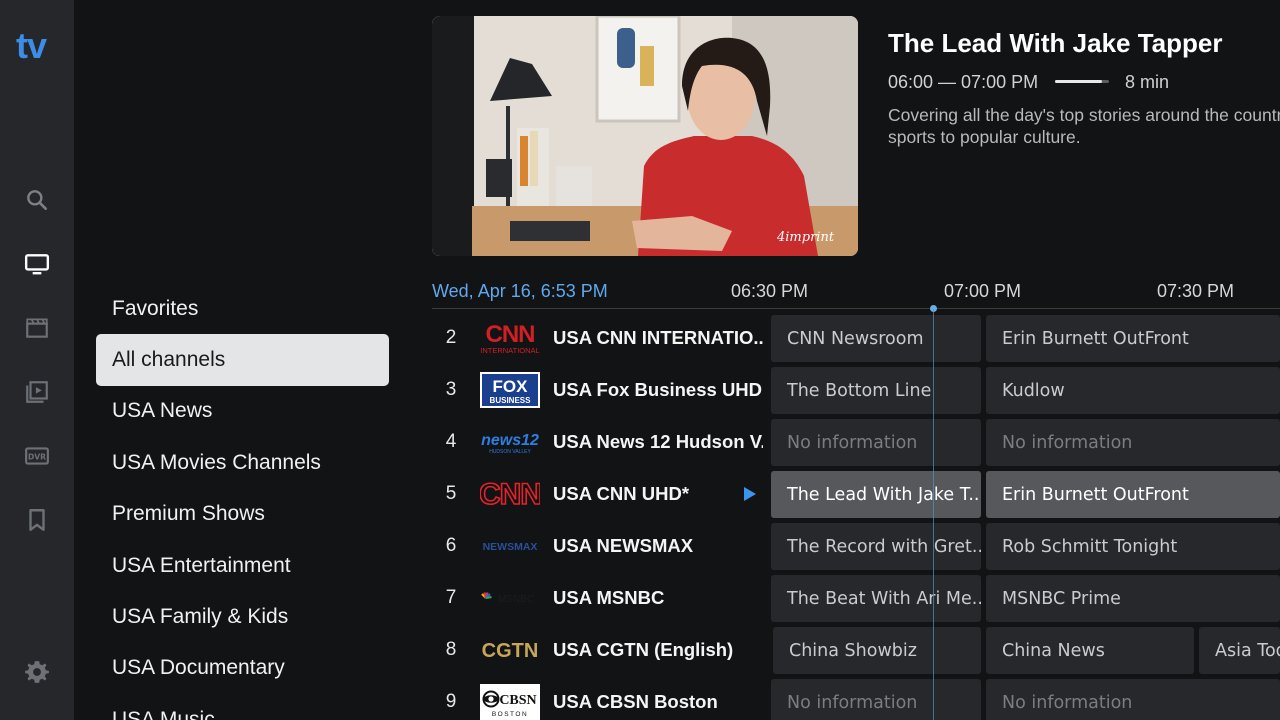 The height and width of the screenshot is (720, 1280). What do you see at coordinates (242, 668) in the screenshot?
I see `category-usa-documentary: USA Documentary` at bounding box center [242, 668].